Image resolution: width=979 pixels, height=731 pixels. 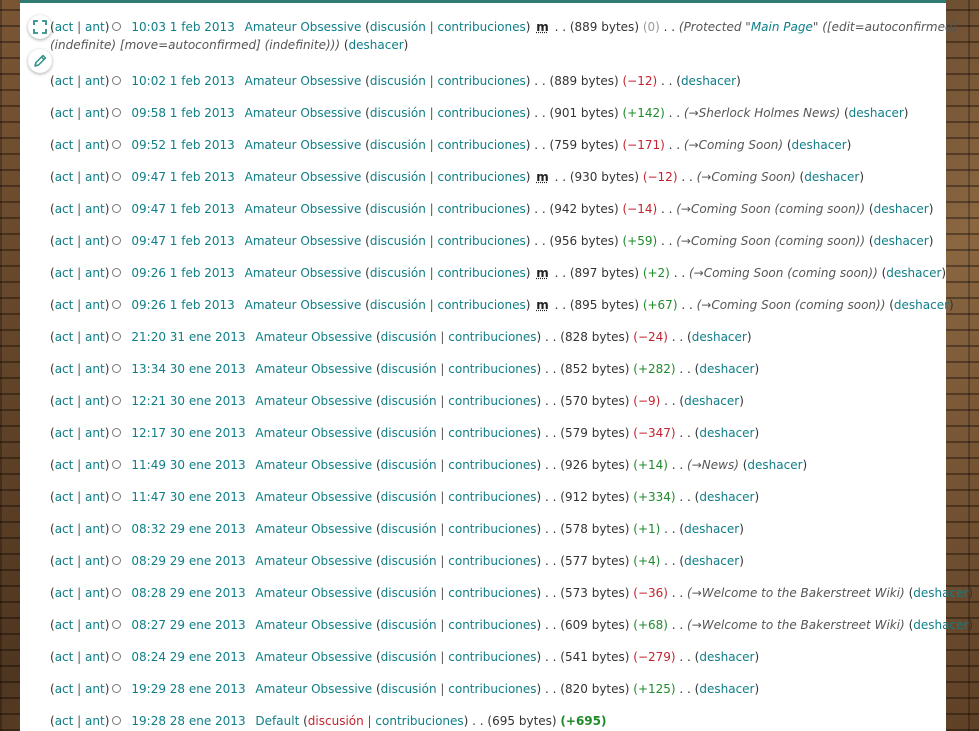 I want to click on revision-timestamp-link: 08:29 29 ene 2013, so click(x=188, y=561).